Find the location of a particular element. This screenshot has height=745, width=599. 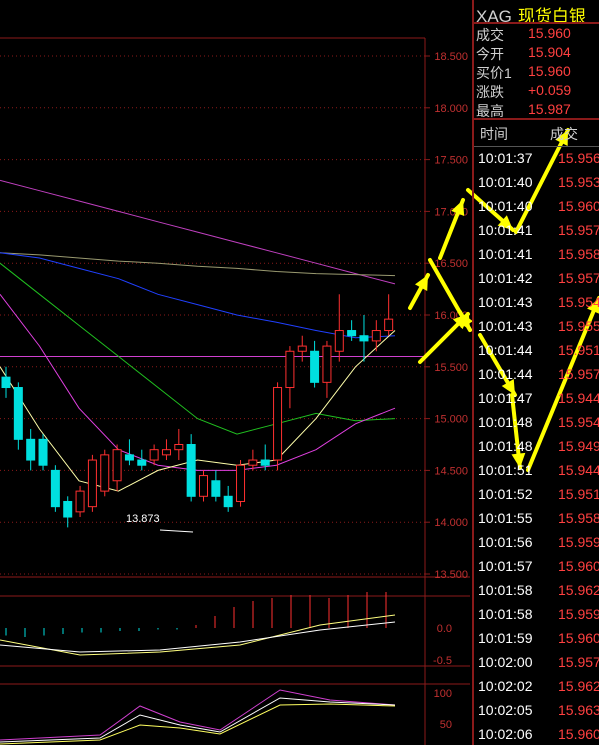

quote-value: 15.960 is located at coordinates (549, 33).